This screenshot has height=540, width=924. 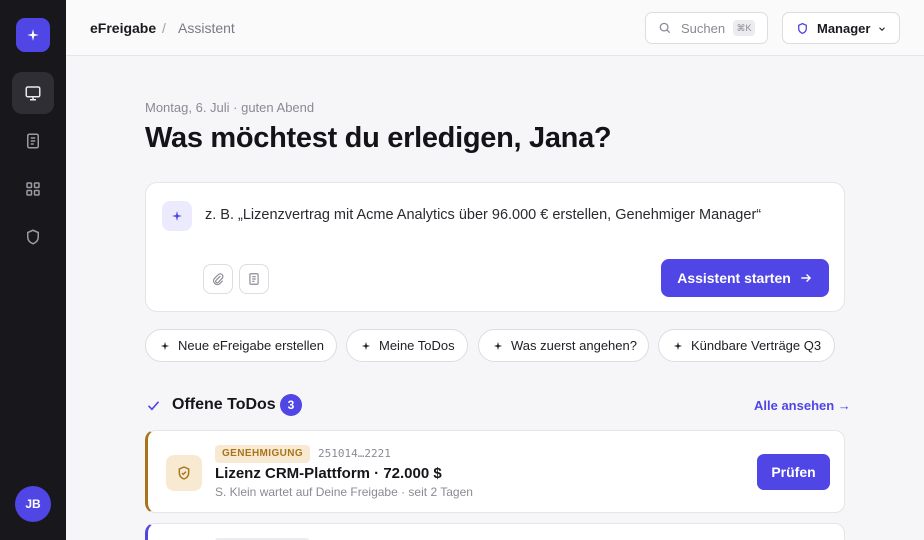 I want to click on search-icon, so click(x=665, y=28).